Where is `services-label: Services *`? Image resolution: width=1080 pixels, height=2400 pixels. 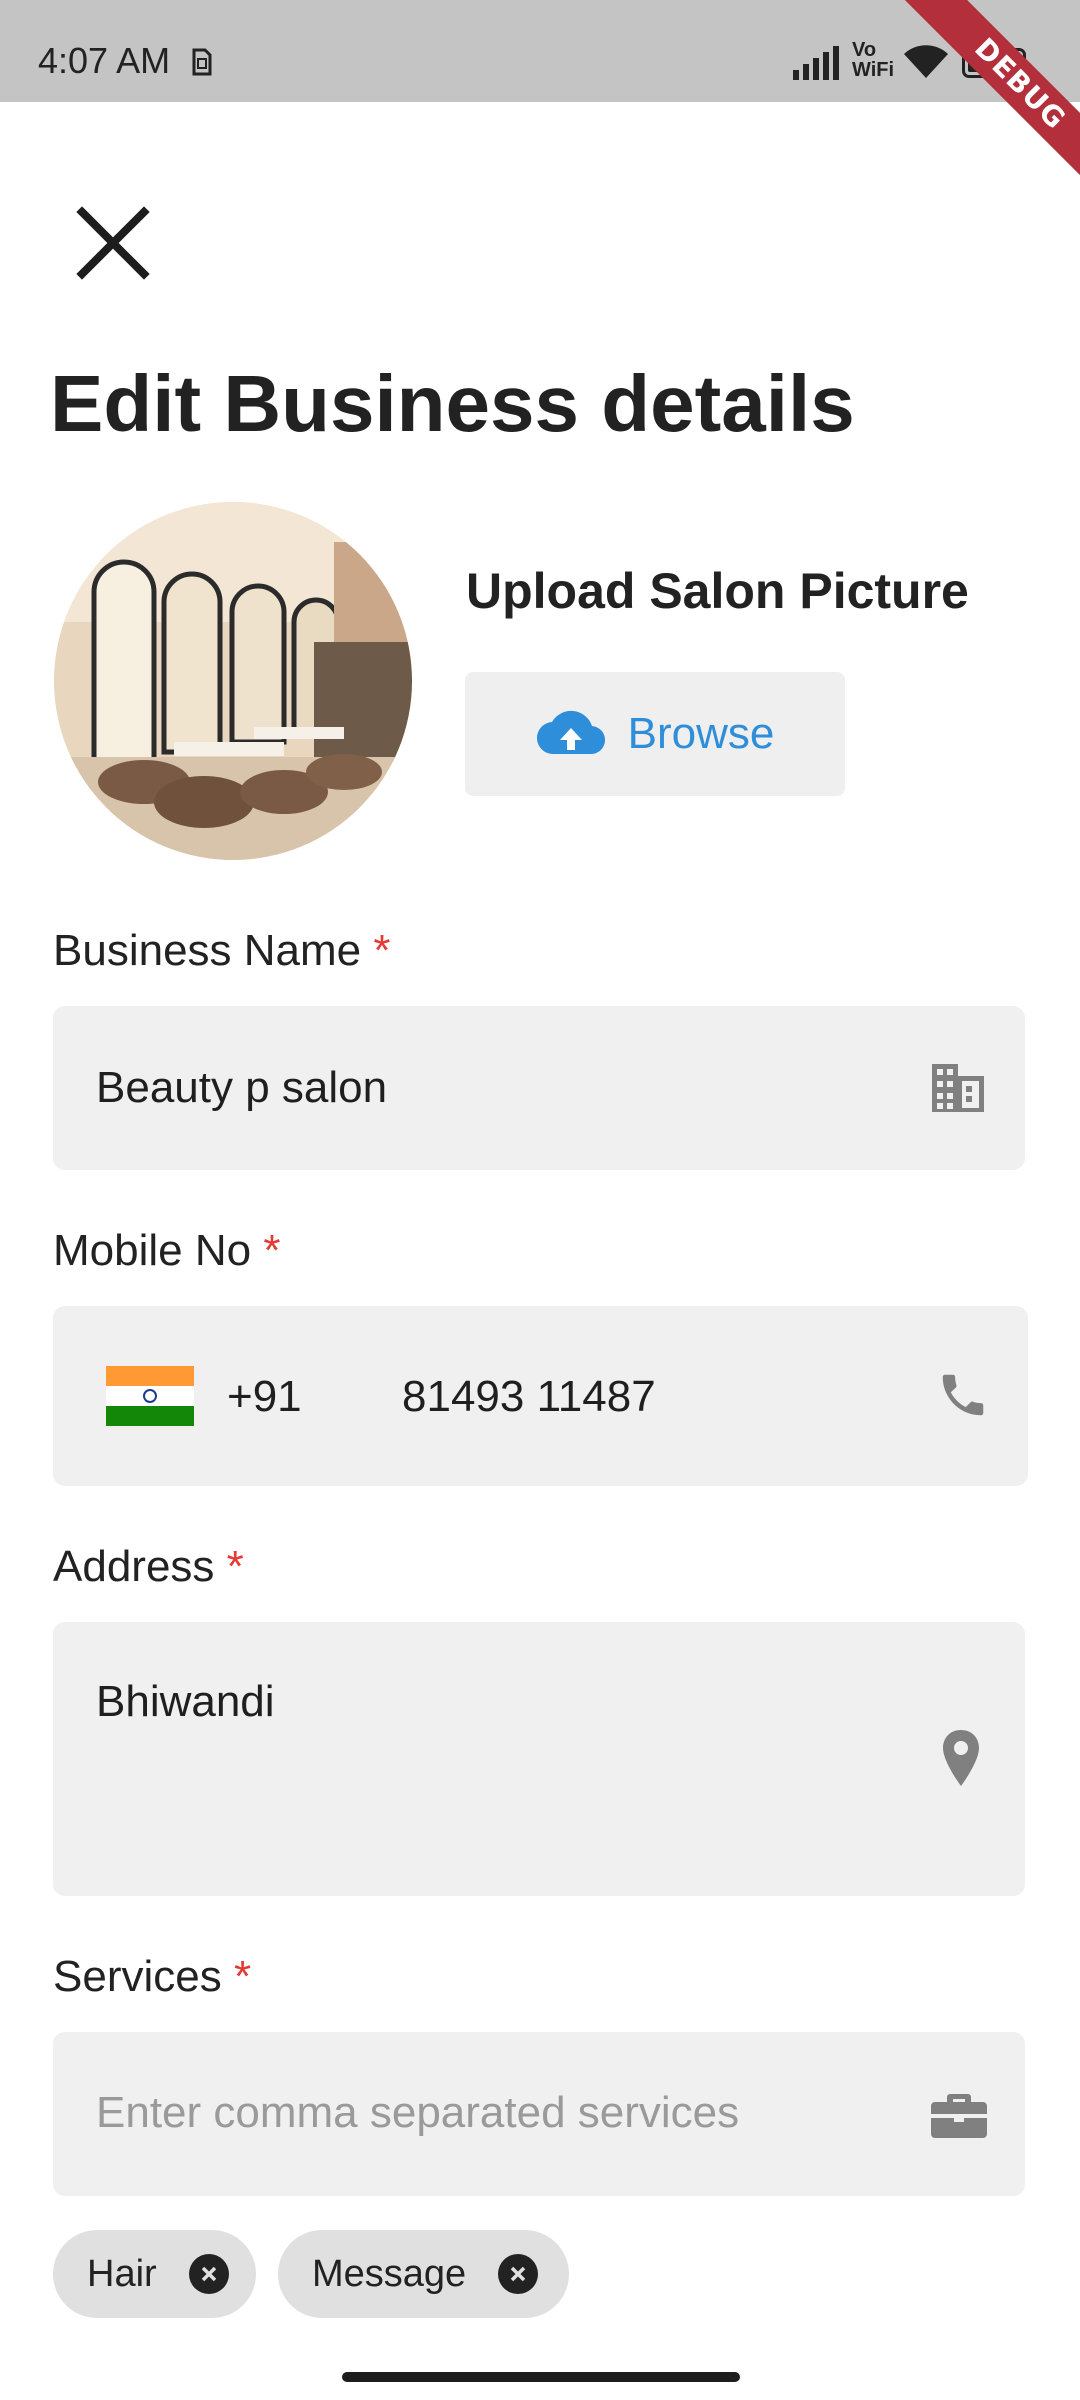 services-label: Services * is located at coordinates (152, 1976).